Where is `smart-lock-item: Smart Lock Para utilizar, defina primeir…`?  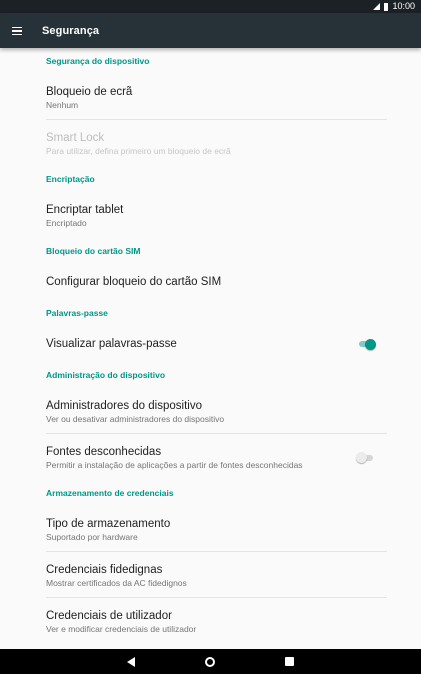
smart-lock-item: Smart Lock Para utilizar, defina primeir… is located at coordinates (210, 143).